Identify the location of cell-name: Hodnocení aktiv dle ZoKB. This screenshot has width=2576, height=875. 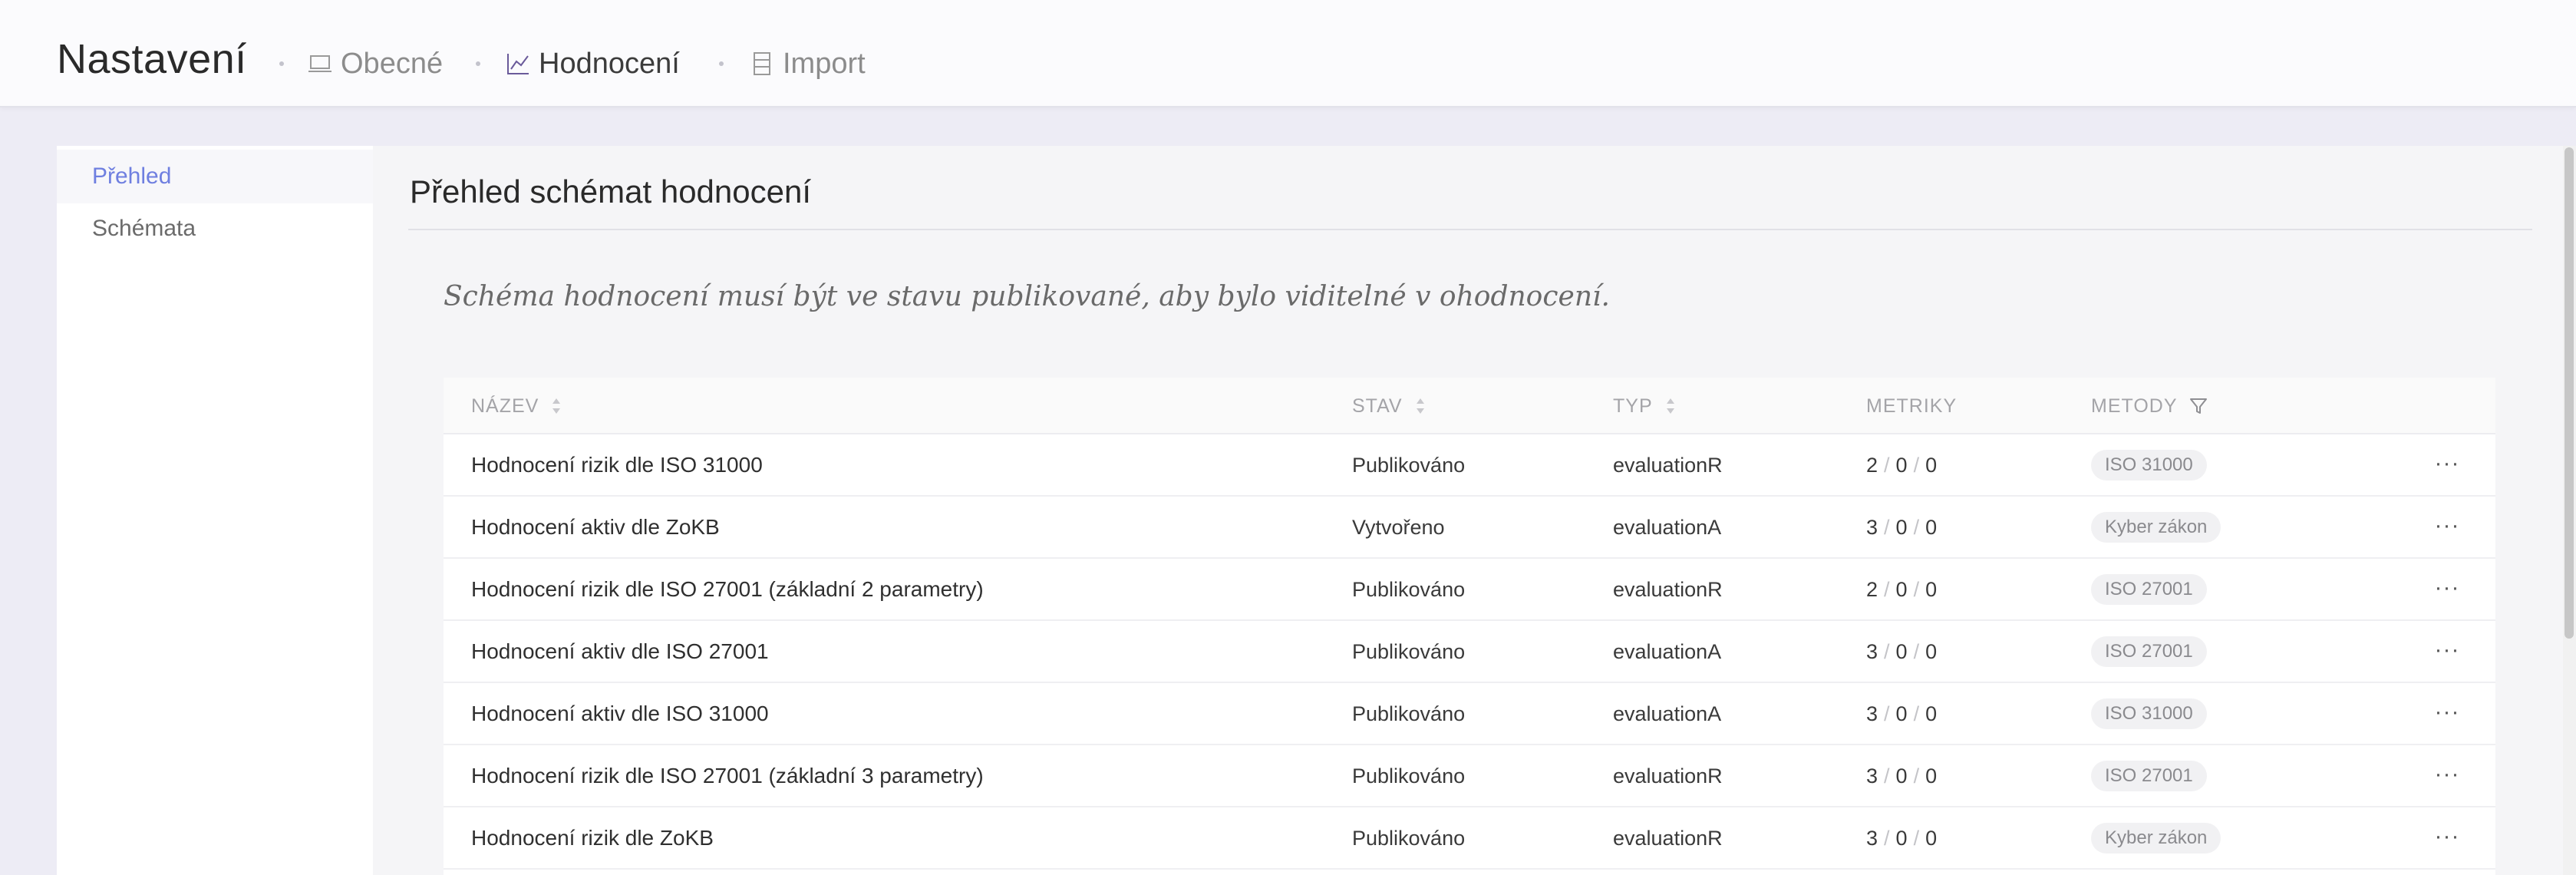
(595, 527).